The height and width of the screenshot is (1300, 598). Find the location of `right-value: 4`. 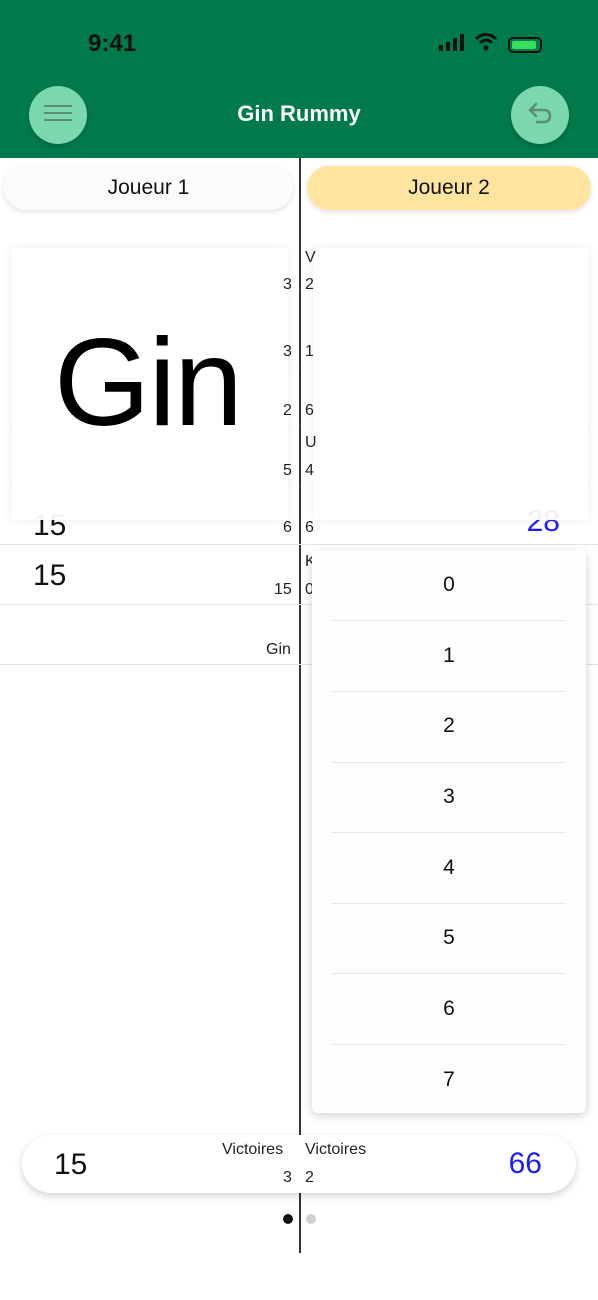

right-value: 4 is located at coordinates (309, 470).